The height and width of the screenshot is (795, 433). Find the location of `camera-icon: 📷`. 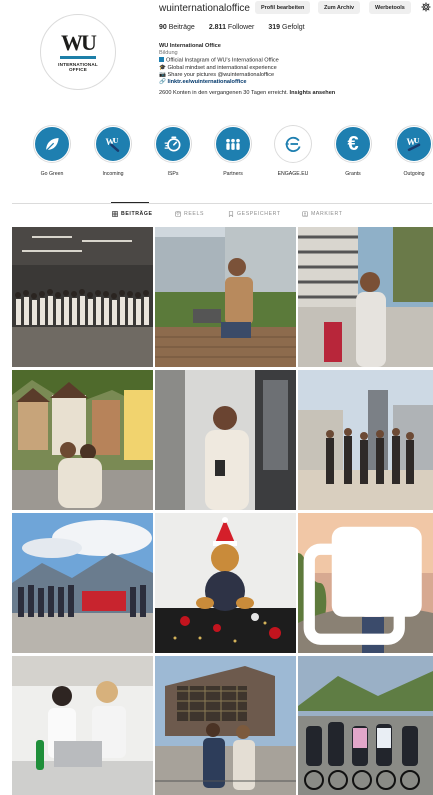

camera-icon: 📷 is located at coordinates (162, 74).